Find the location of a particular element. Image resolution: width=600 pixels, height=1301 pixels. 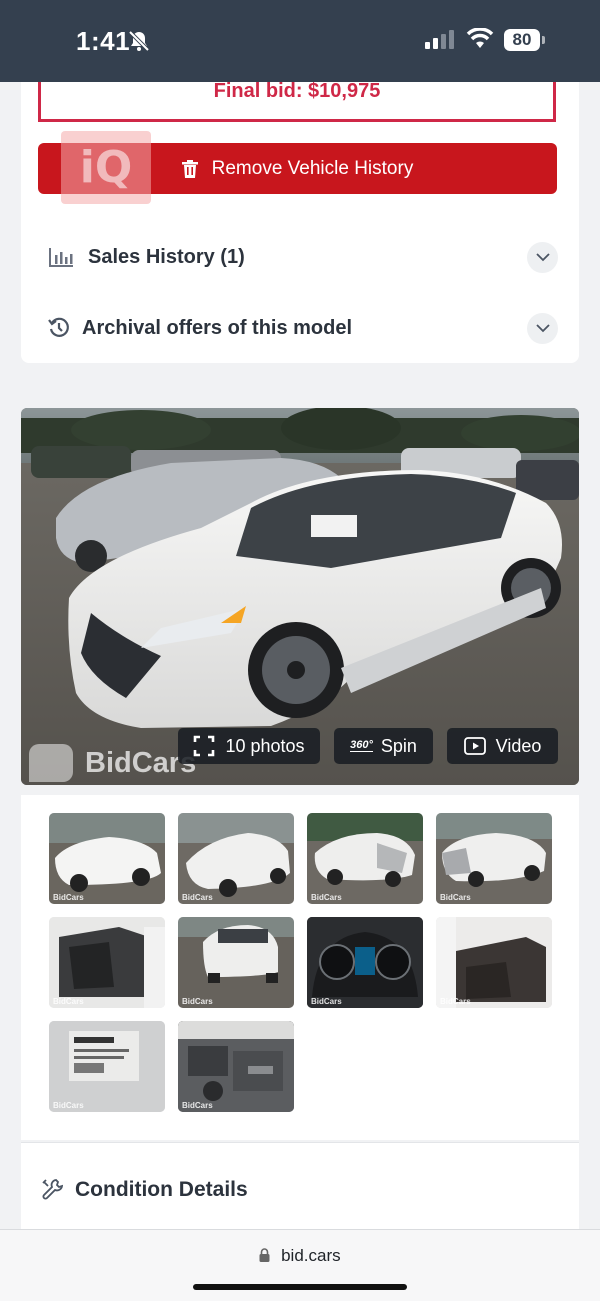

condition-details-title: Condition Details is located at coordinates (161, 1189).